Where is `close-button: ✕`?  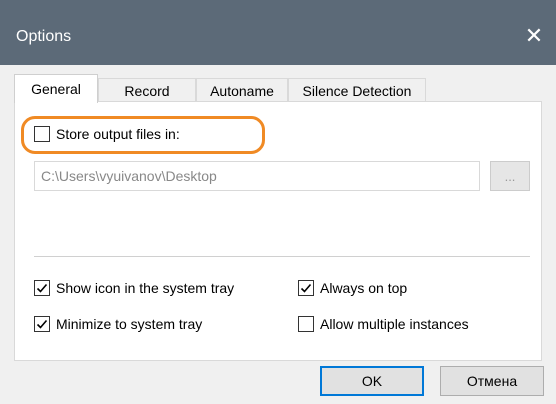 close-button: ✕ is located at coordinates (534, 36).